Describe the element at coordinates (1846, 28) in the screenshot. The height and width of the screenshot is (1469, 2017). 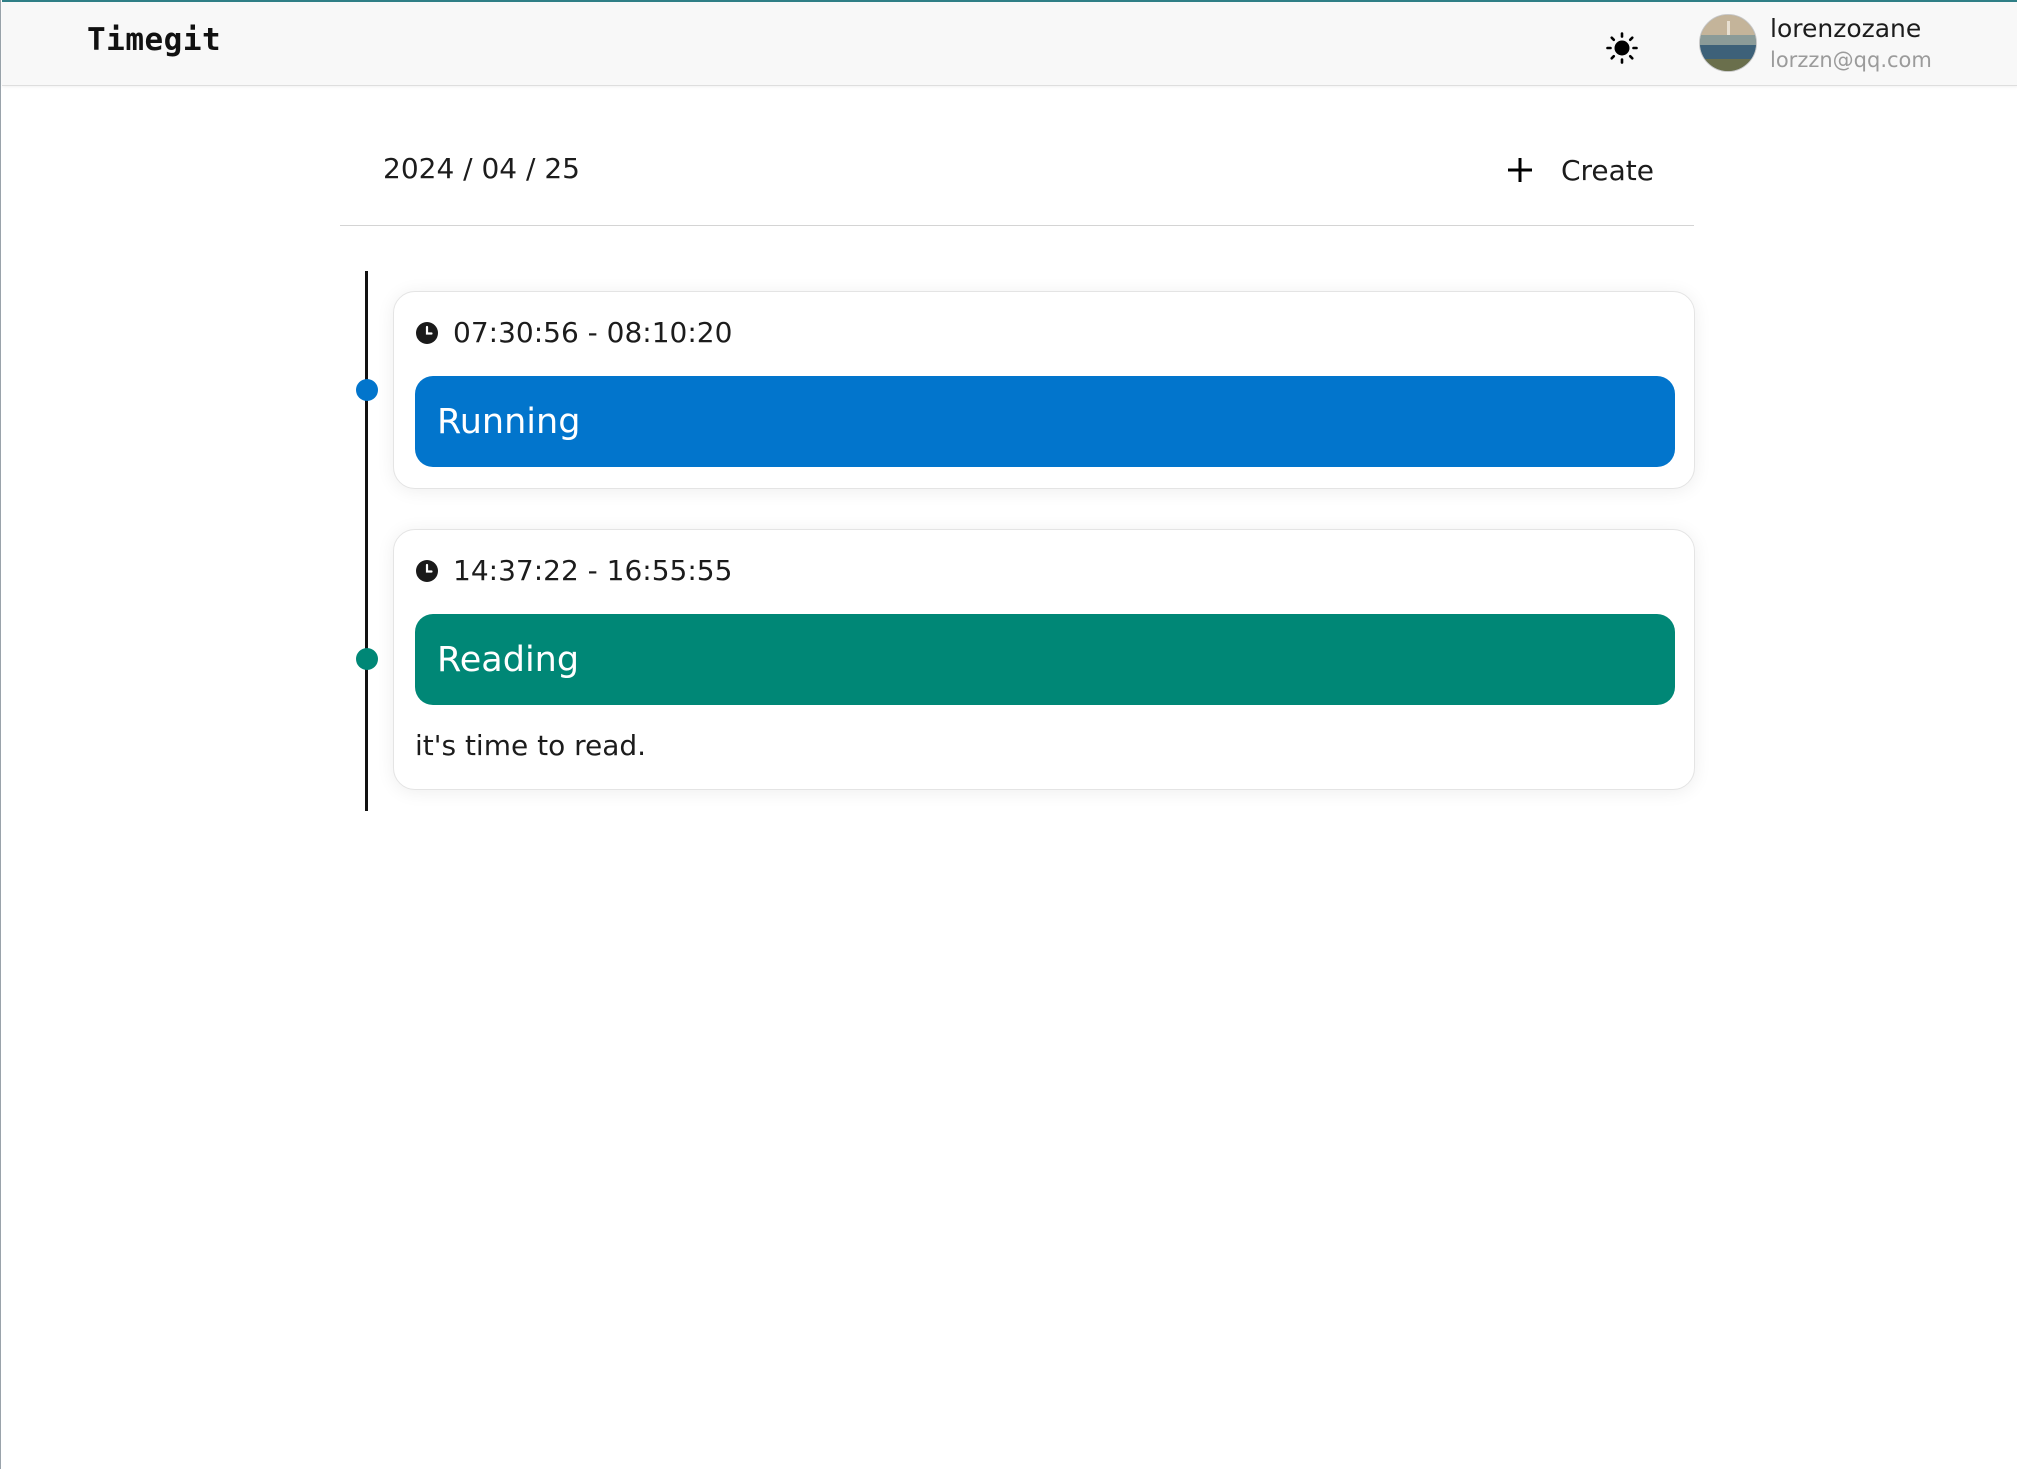
I see `user-name: lorenzozane` at that location.